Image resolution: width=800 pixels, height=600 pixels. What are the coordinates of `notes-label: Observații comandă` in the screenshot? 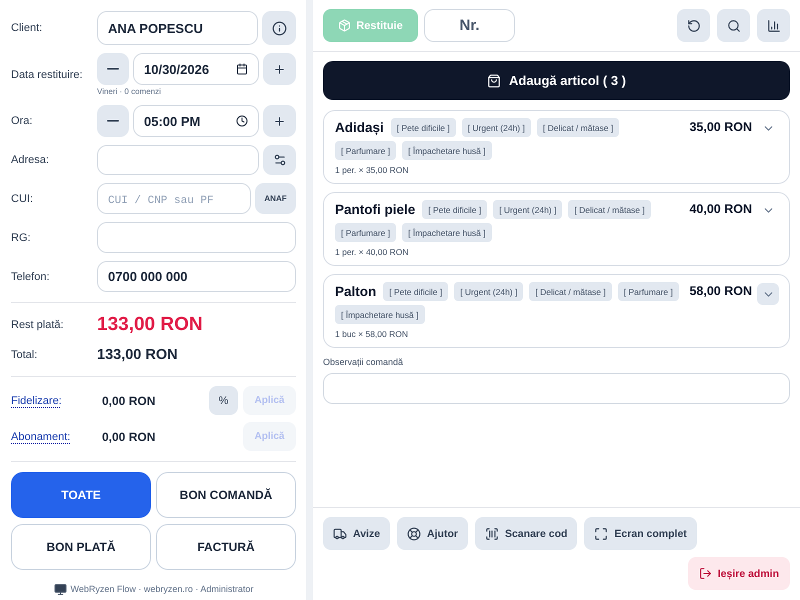 It's located at (363, 362).